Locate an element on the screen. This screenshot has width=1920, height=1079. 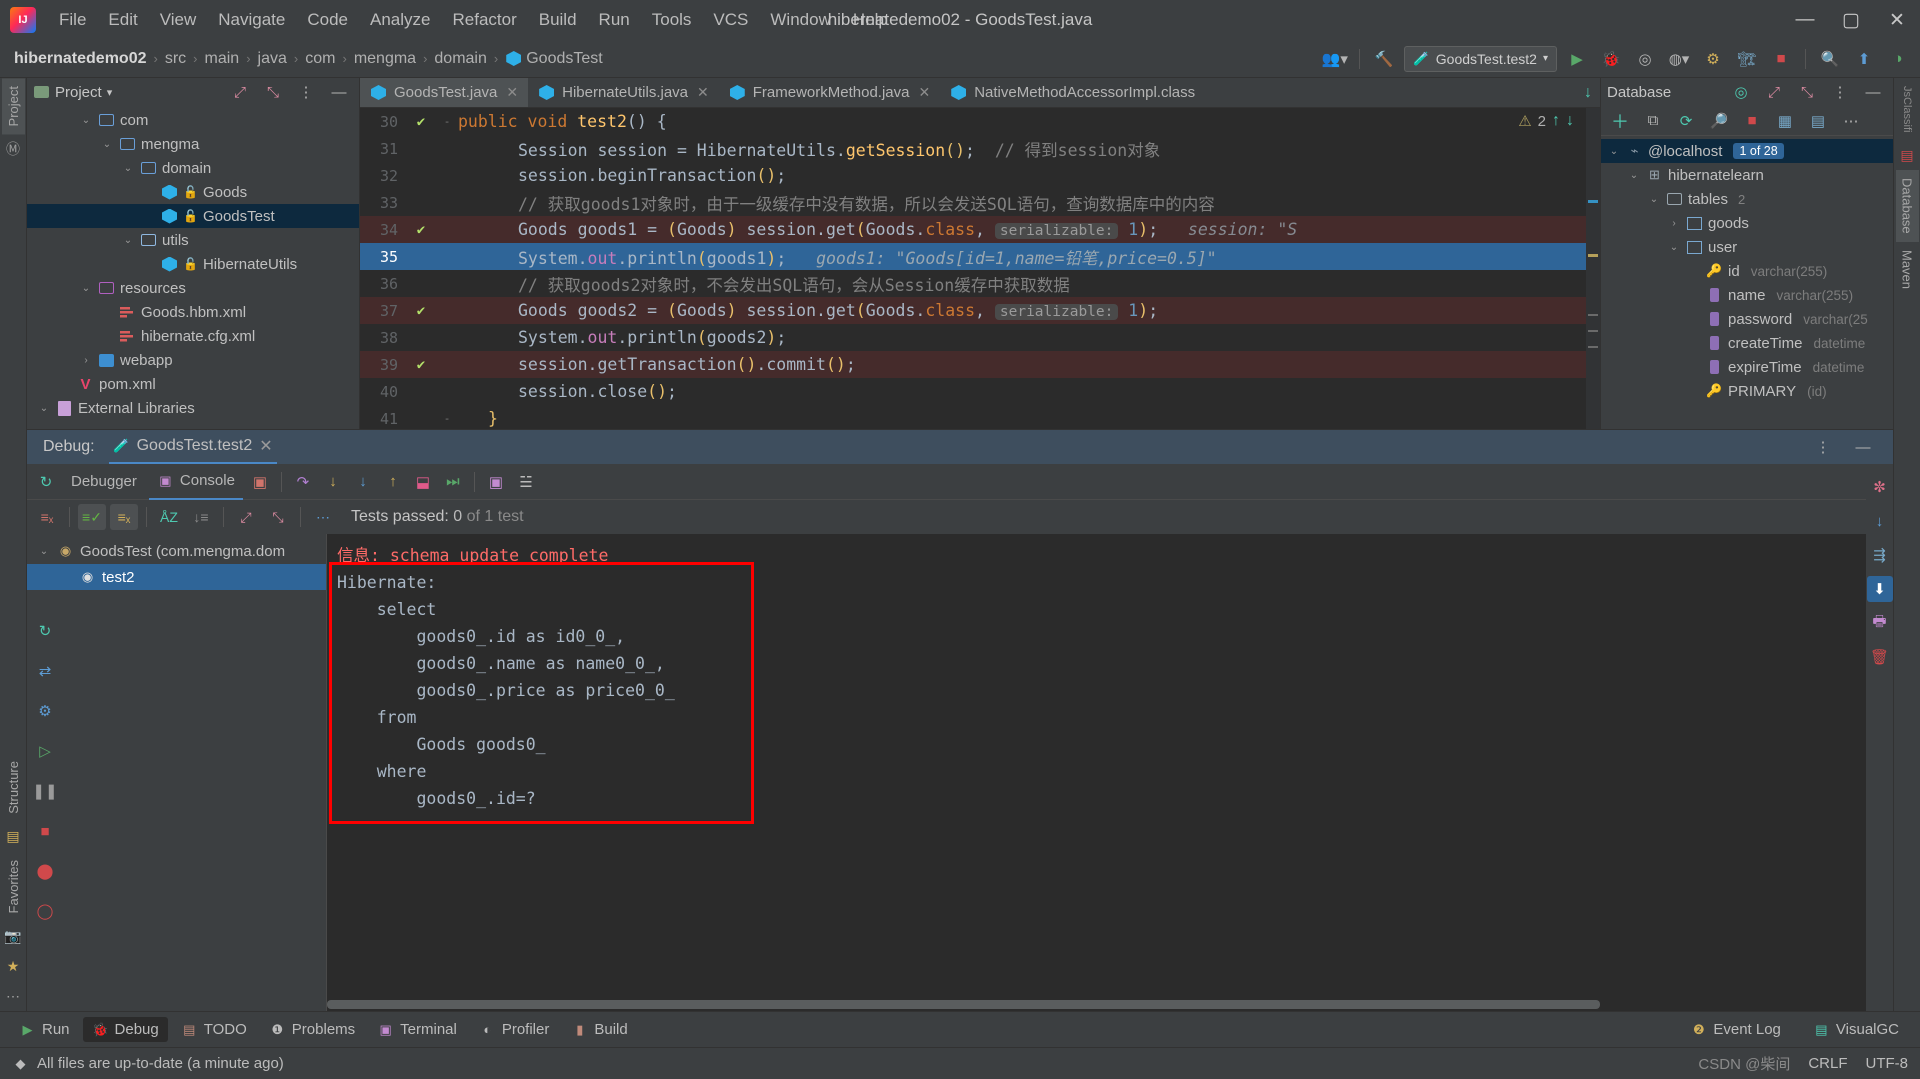
hammer-icon: 🔨 is located at coordinates (1384, 59).